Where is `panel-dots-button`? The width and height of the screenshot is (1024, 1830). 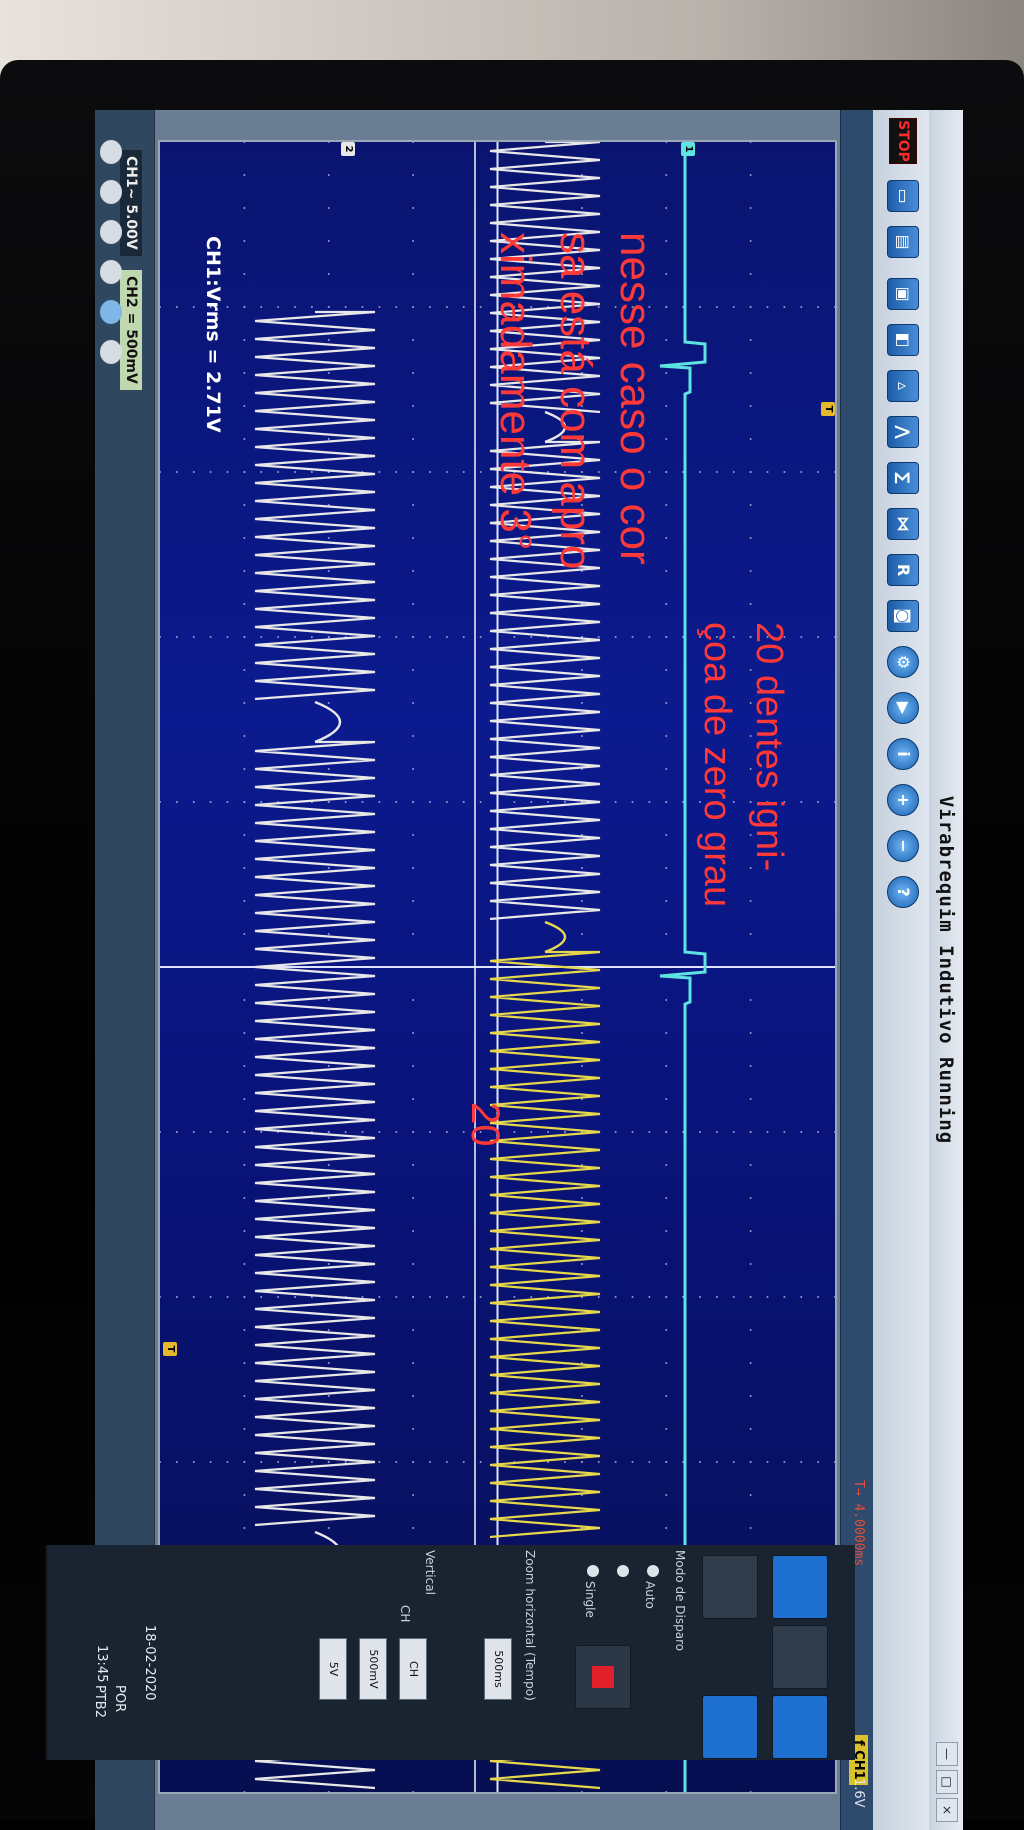
panel-dots-button is located at coordinates (730, 1587).